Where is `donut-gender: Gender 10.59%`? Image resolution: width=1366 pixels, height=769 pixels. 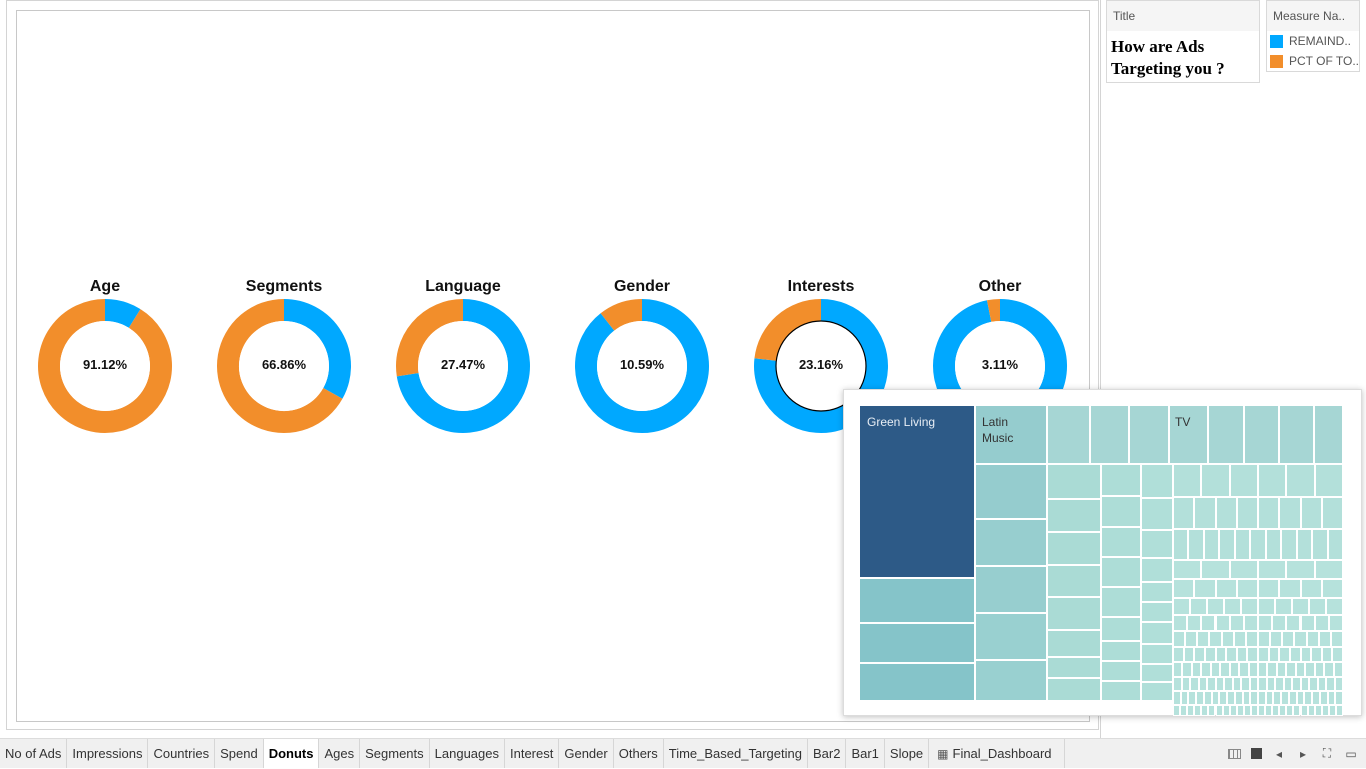 donut-gender: Gender 10.59% is located at coordinates (642, 358).